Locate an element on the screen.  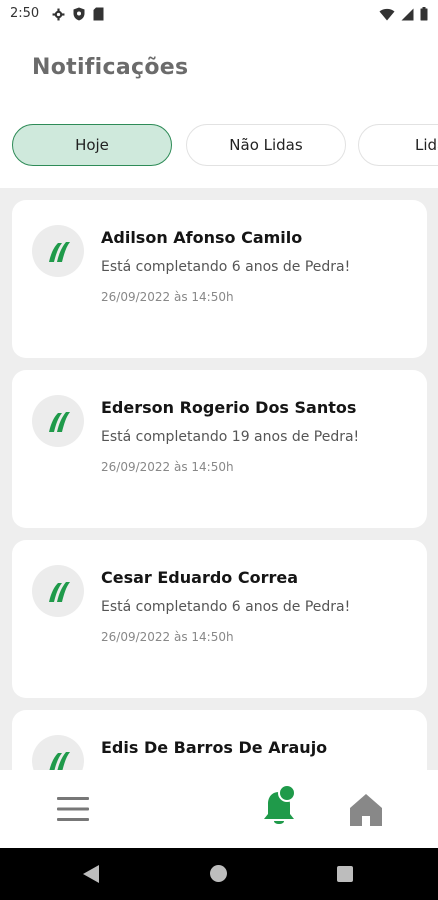
sd-card-icon is located at coordinates (98, 14).